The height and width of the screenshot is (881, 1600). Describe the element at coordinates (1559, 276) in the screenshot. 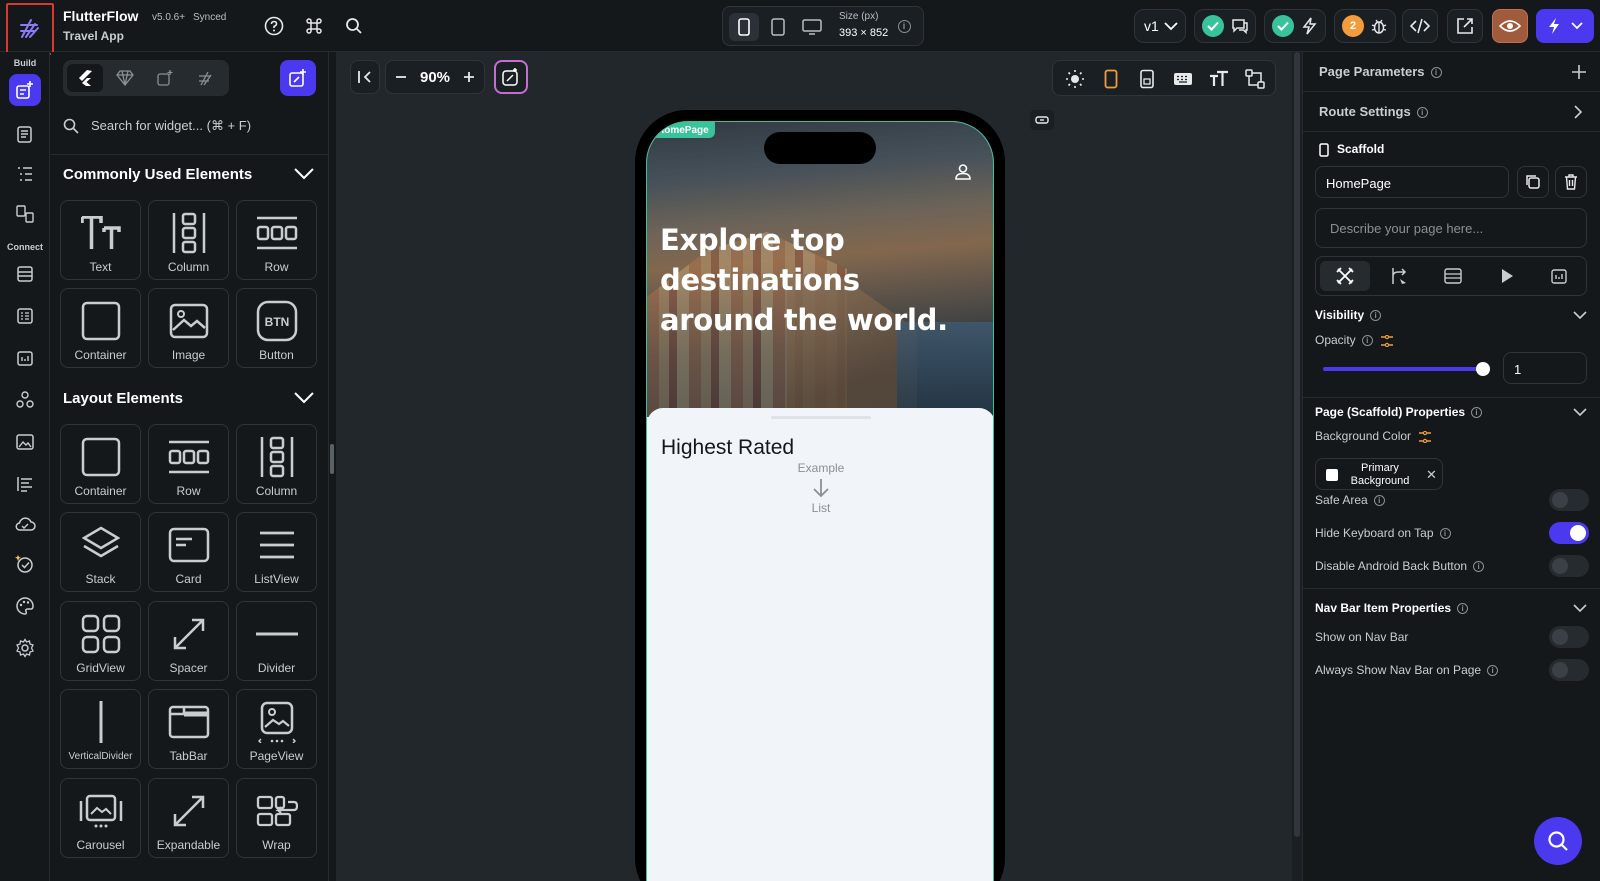

I see `tab-state` at that location.